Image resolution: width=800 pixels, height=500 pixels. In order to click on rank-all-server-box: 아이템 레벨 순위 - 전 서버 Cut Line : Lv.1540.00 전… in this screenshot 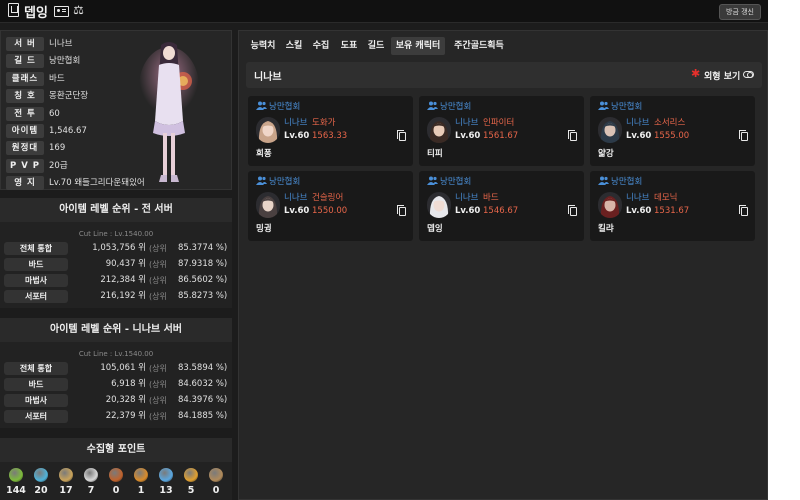, I will do `click(116, 253)`.